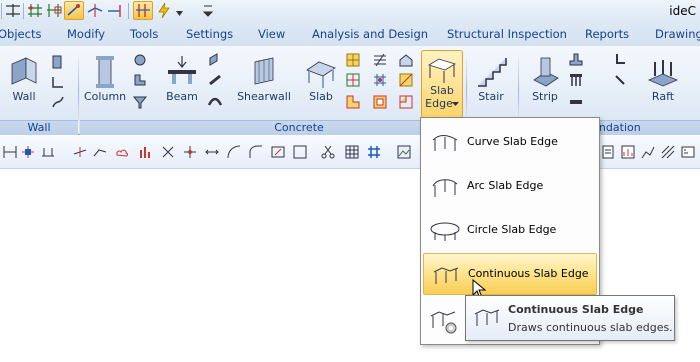 The width and height of the screenshot is (700, 362). I want to click on slab-button: Slab, so click(321, 83).